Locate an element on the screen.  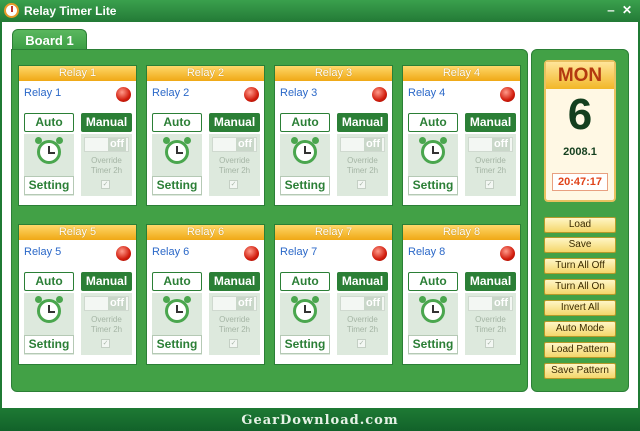
relay-name: Relay 7 is located at coordinates (298, 252).